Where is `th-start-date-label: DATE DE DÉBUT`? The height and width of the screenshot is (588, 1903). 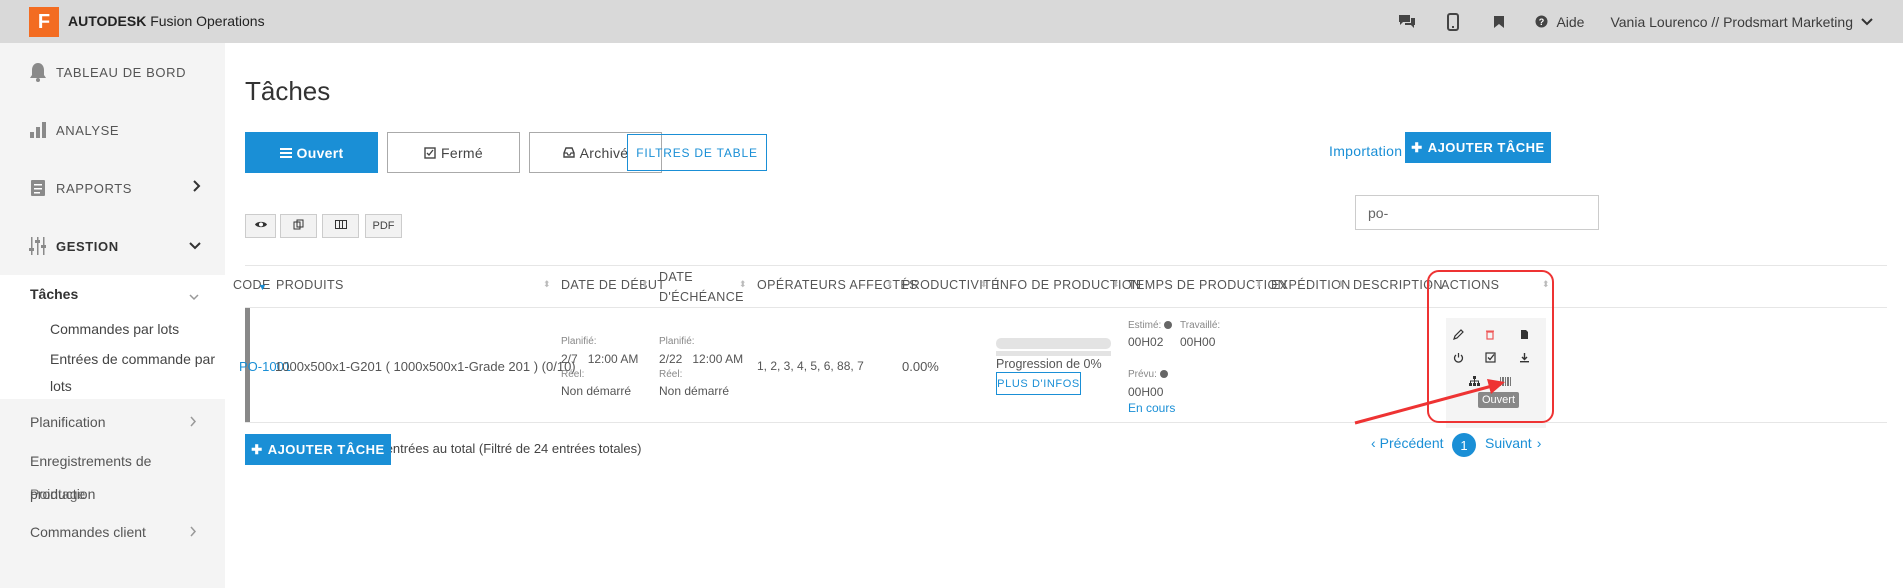
th-start-date-label: DATE DE DÉBUT is located at coordinates (613, 285).